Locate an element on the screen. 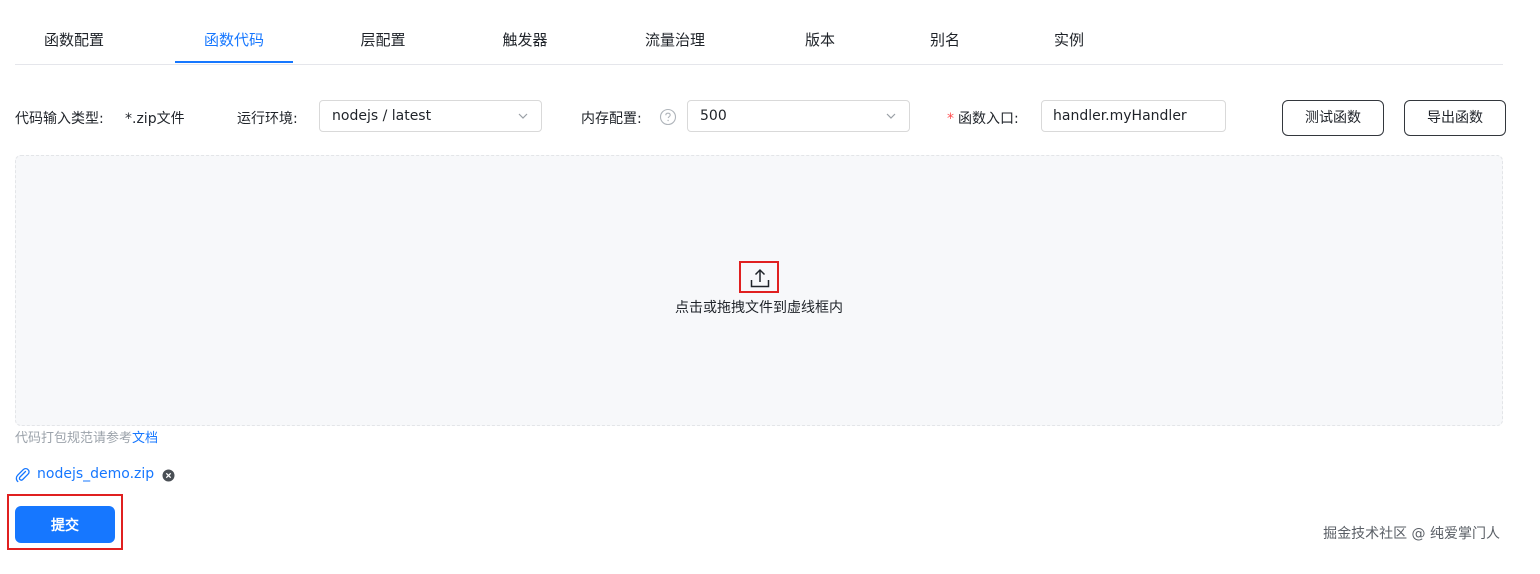 The image size is (1540, 574). packaging-hint: 代码打包规范请参考文档 is located at coordinates (86, 436).